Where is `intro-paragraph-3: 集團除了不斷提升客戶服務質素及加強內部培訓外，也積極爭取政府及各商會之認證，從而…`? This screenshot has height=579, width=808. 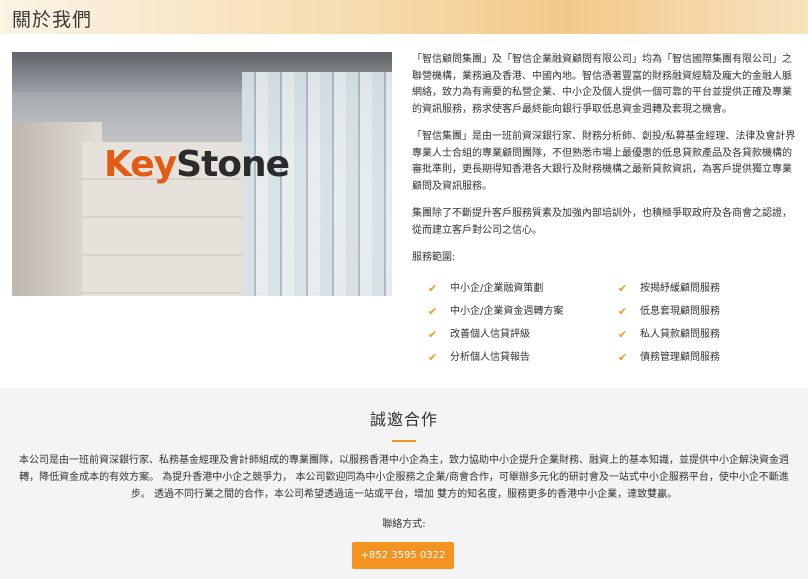 intro-paragraph-3: 集團除了不斷提升客戶服務質素及加強內部培訓外，也積極爭取政府及各商會之認證，從而… is located at coordinates (602, 222).